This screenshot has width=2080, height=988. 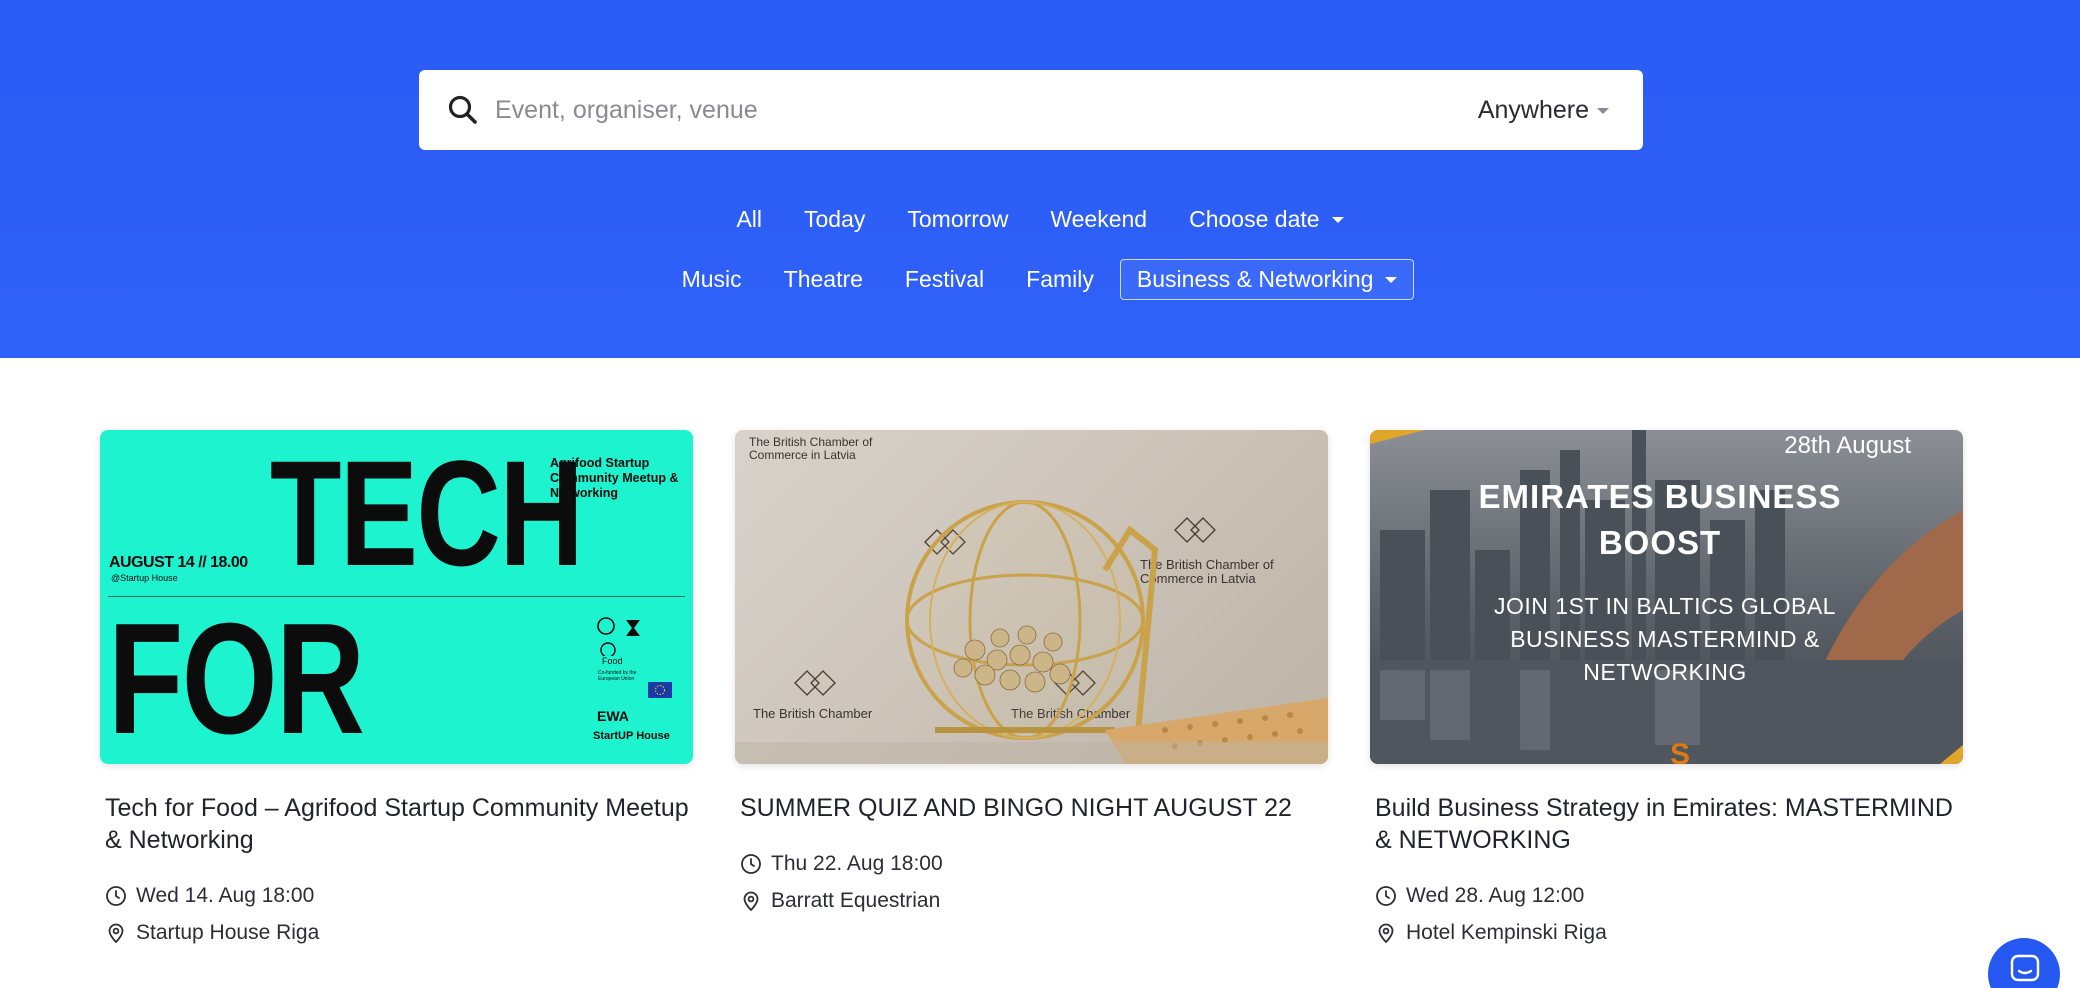 I want to click on partner-logos-icon, so click(x=618, y=636).